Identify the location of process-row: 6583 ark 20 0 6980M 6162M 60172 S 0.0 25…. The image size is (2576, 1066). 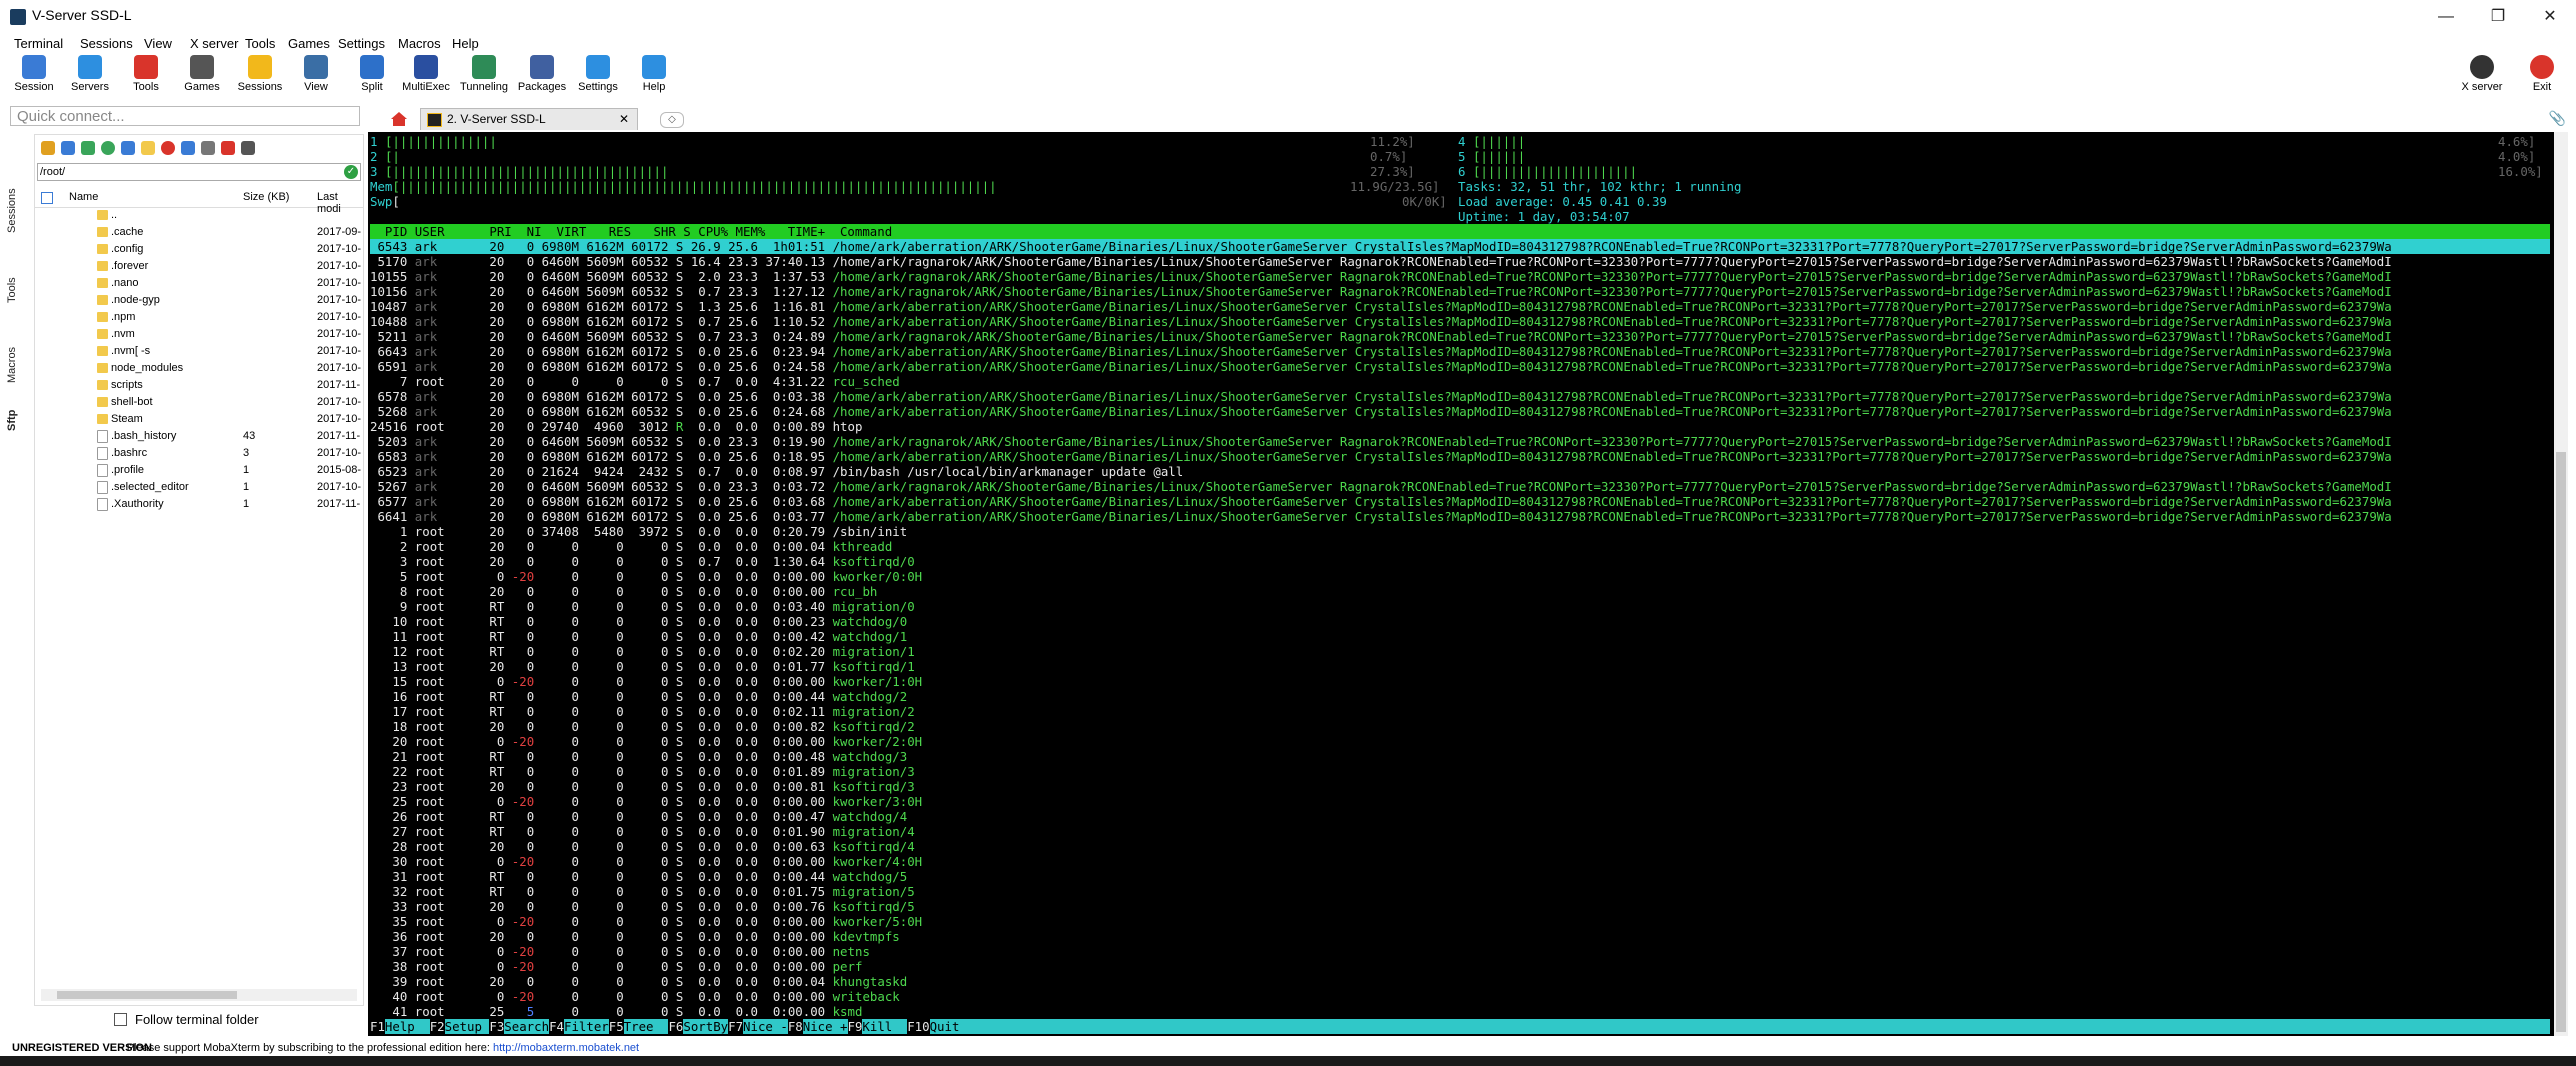
(1380, 456).